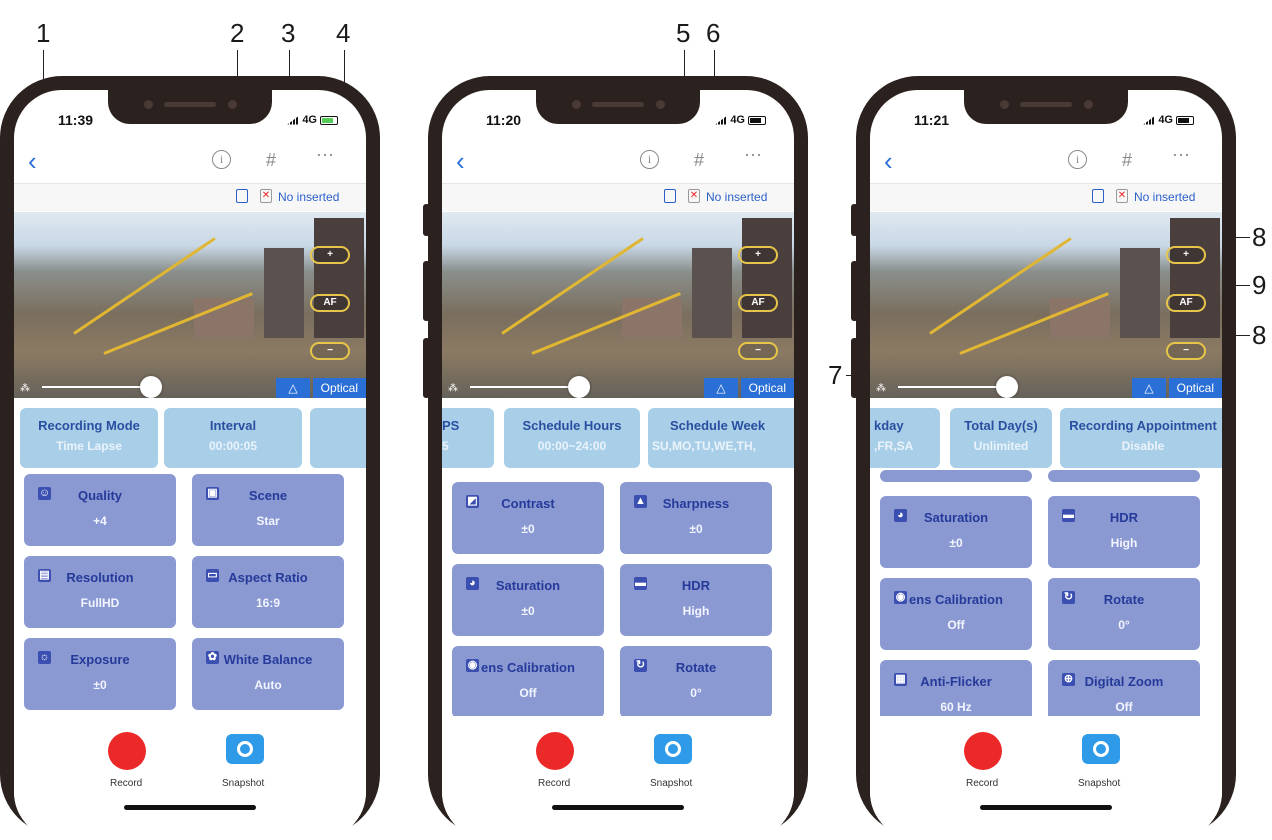 The width and height of the screenshot is (1272, 840). Describe the element at coordinates (268, 592) in the screenshot. I see `setting-card-aspect-ratio: ▭ Aspect Ratio 16:9` at that location.